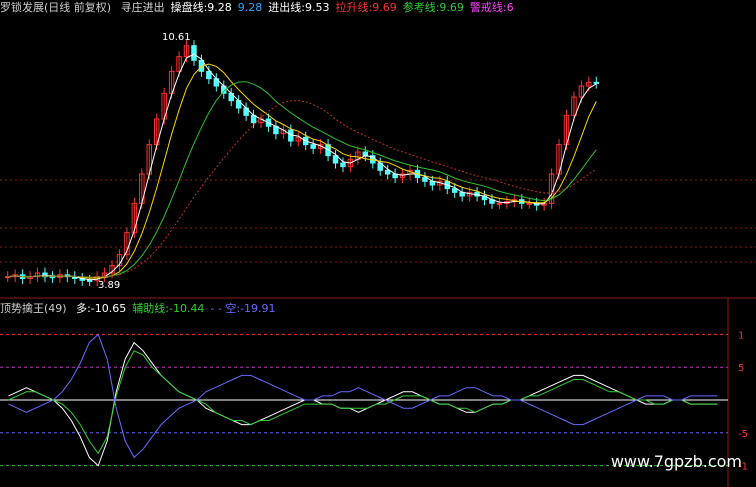 This screenshot has height=487, width=756. I want to click on osc-tick-label-2: -5, so click(743, 434).